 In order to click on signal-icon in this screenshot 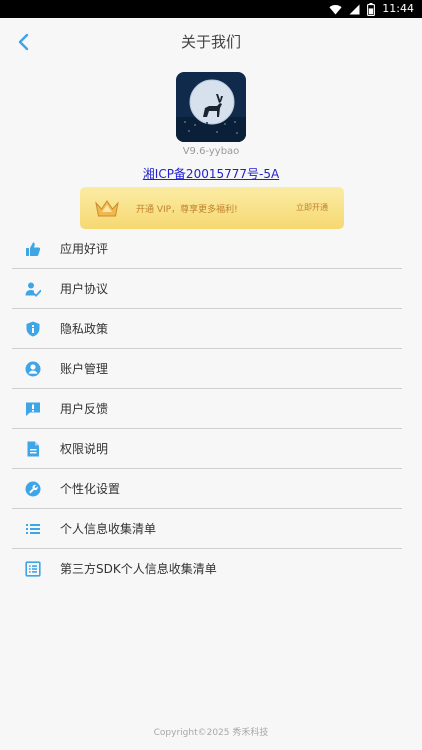, I will do `click(354, 9)`.